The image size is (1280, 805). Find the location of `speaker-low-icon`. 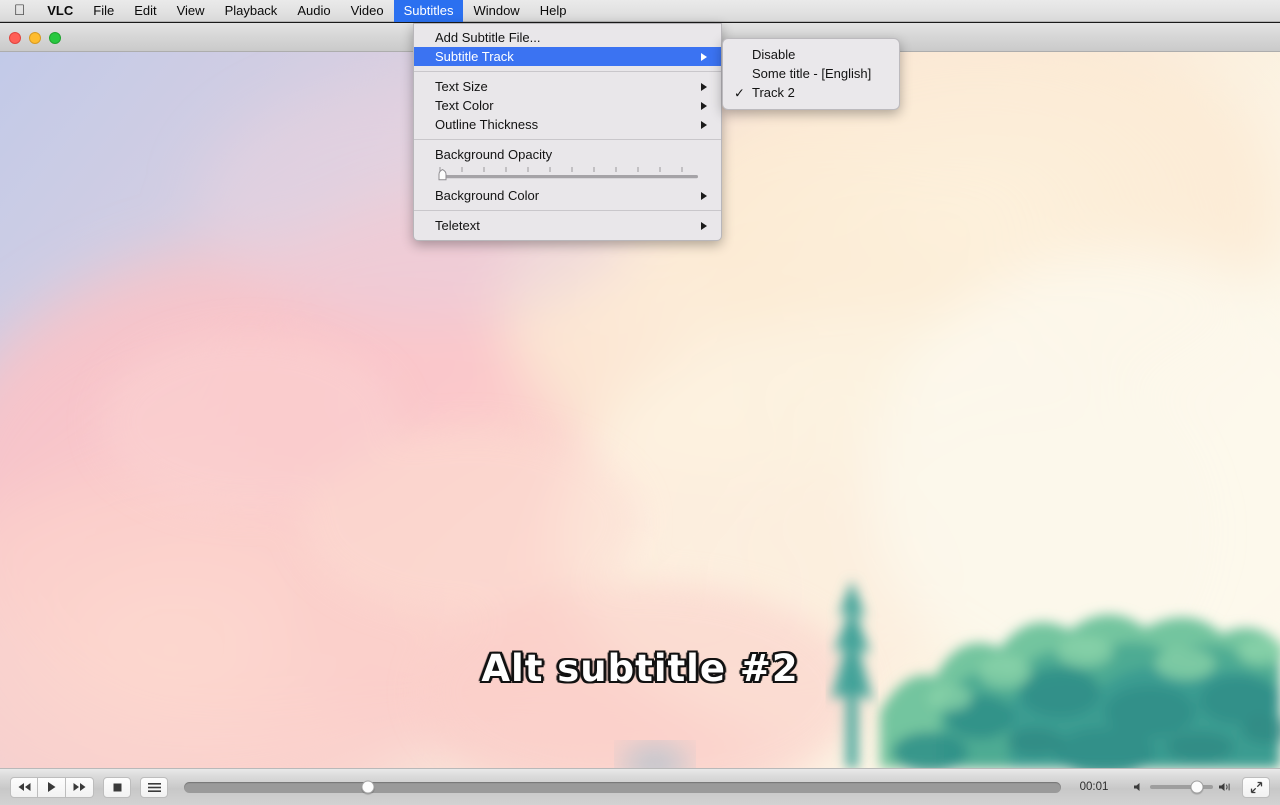

speaker-low-icon is located at coordinates (1139, 787).